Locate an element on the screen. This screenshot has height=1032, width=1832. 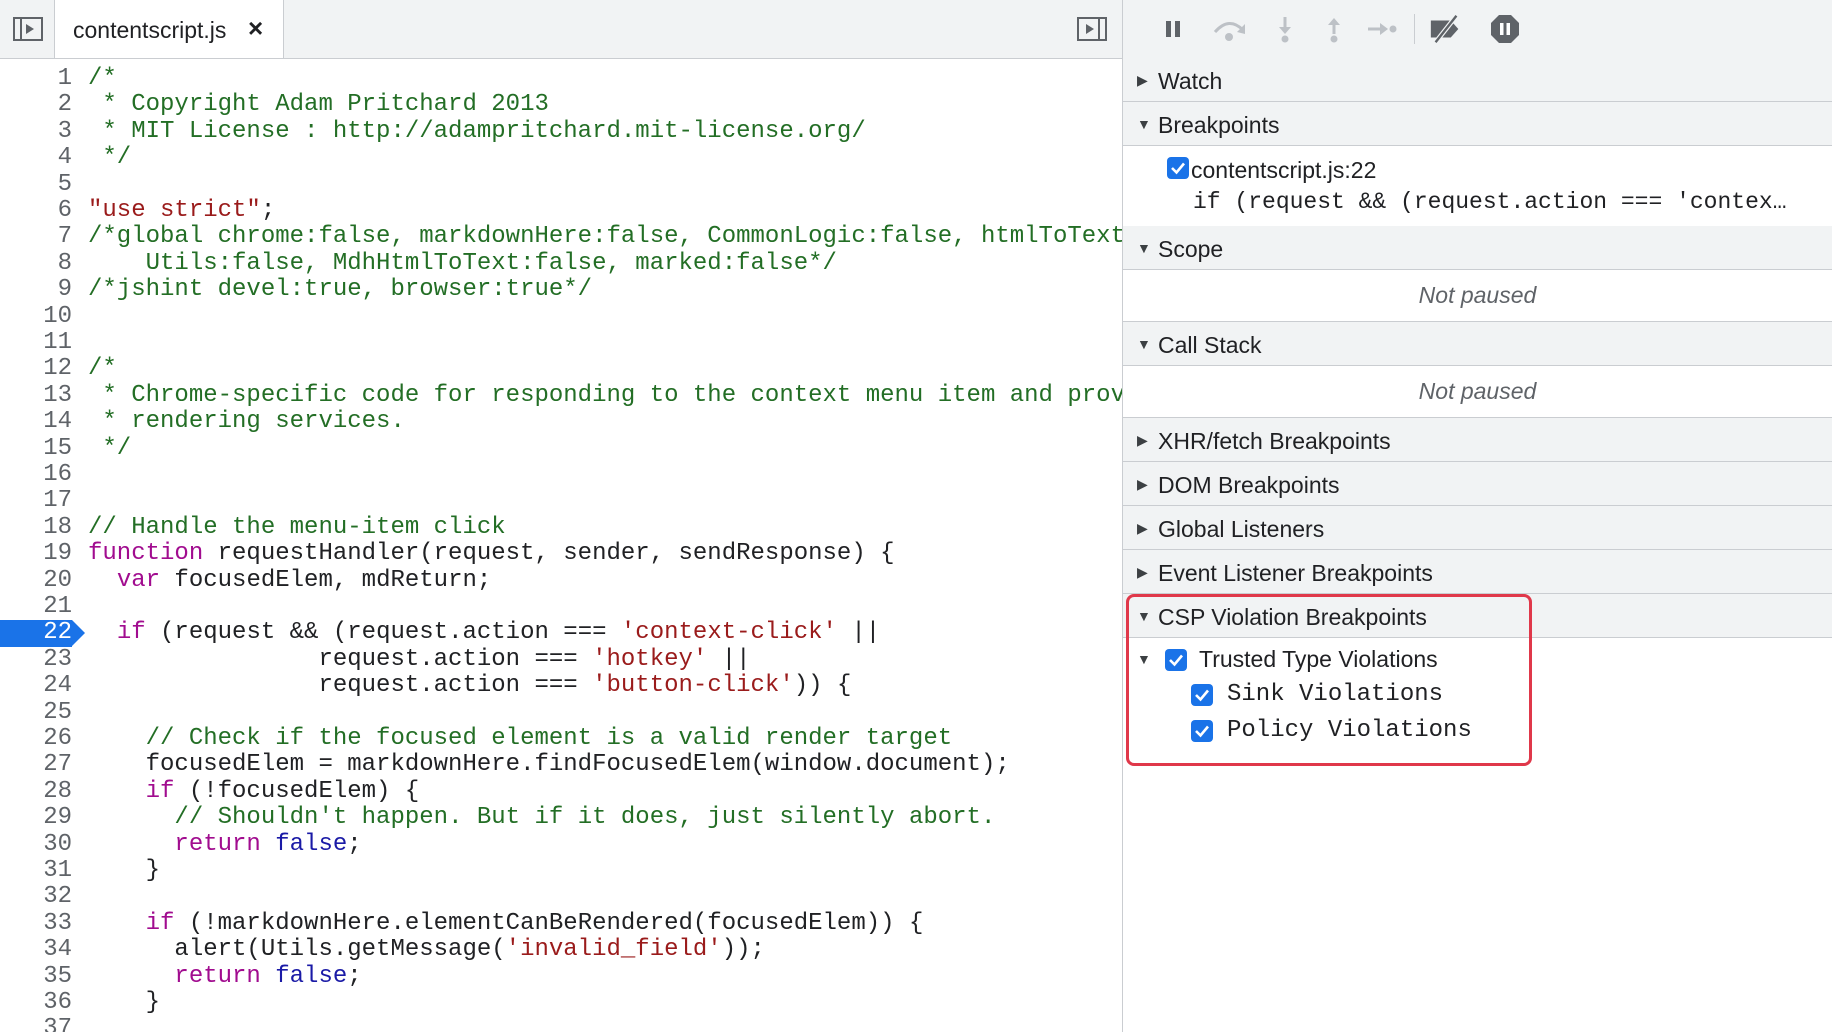
line-number: 37 is located at coordinates (36, 1023).